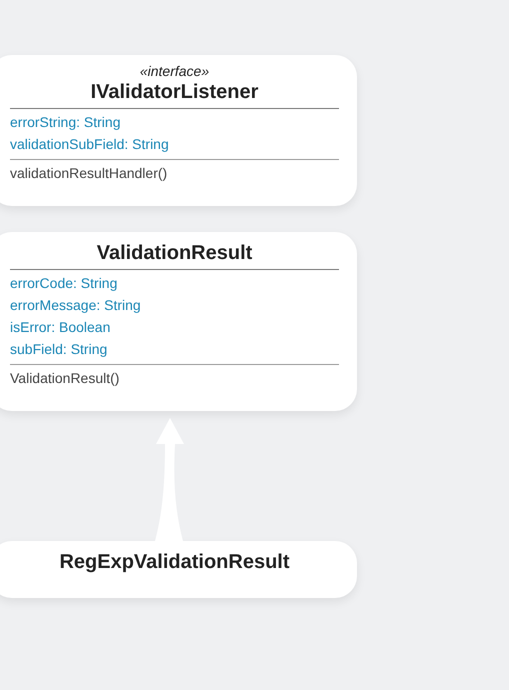 This screenshot has width=509, height=690. I want to click on class-operation: validationResultHandler(), so click(89, 173).